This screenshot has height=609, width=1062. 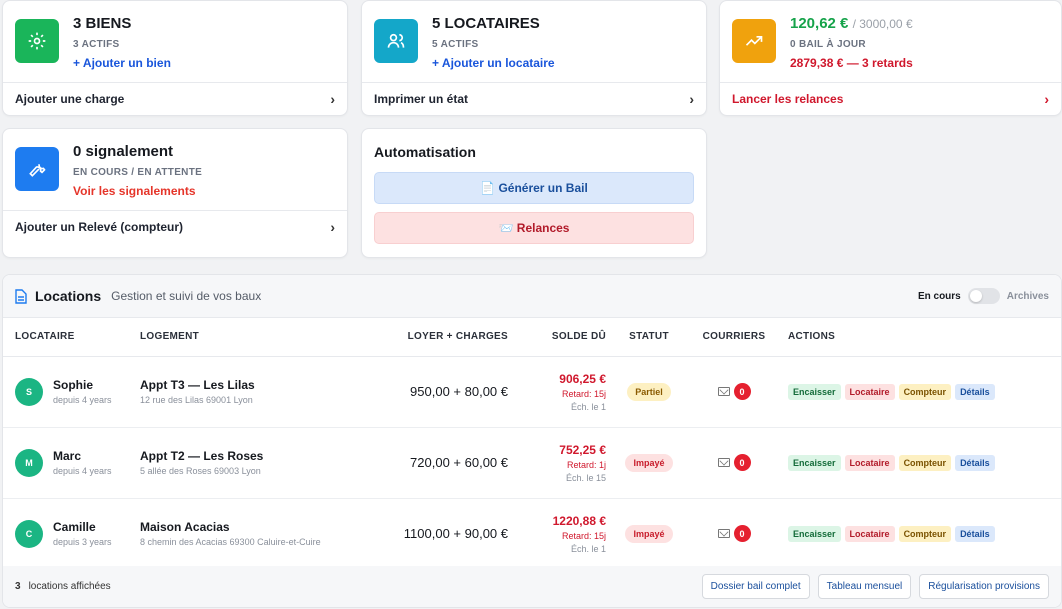 I want to click on add-meter-reading-label: Ajouter un Relevé (compteur), so click(x=99, y=226).